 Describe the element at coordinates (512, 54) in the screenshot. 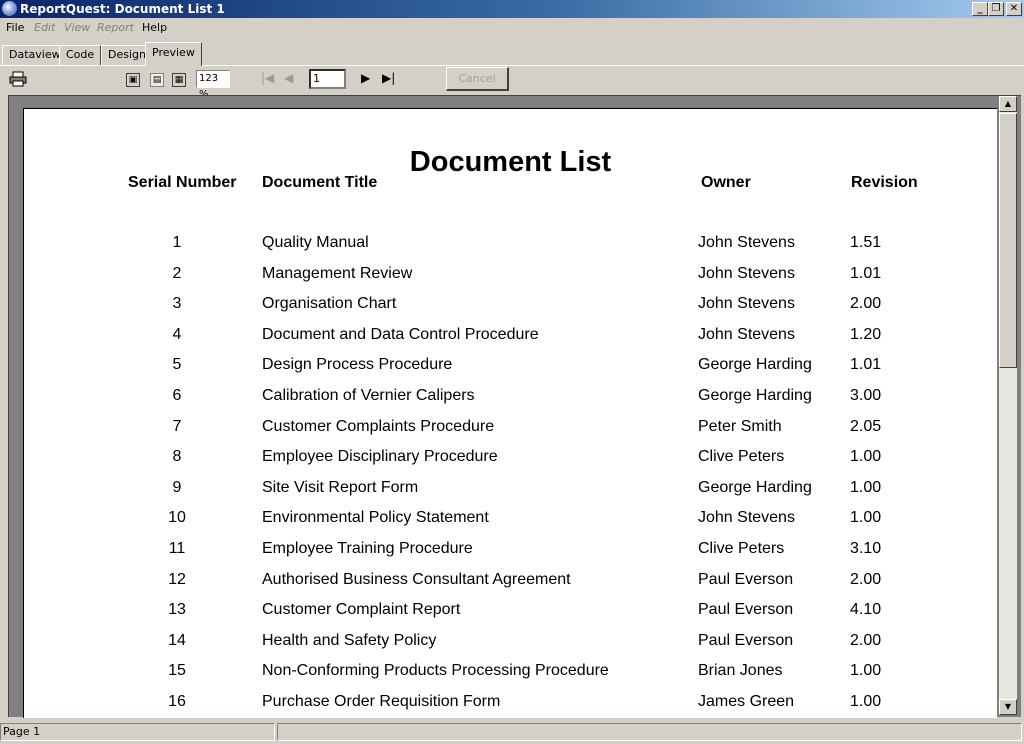

I see `view-tabs: Dataview Code Design Preview` at that location.